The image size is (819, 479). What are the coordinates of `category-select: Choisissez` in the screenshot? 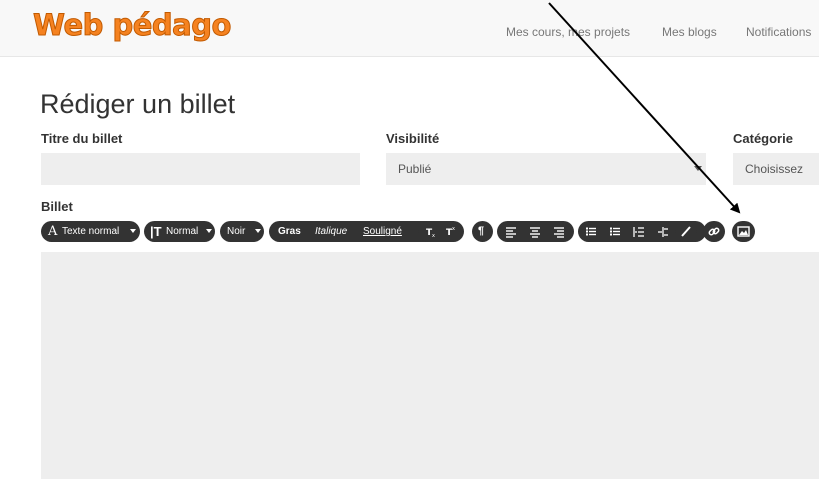 It's located at (776, 169).